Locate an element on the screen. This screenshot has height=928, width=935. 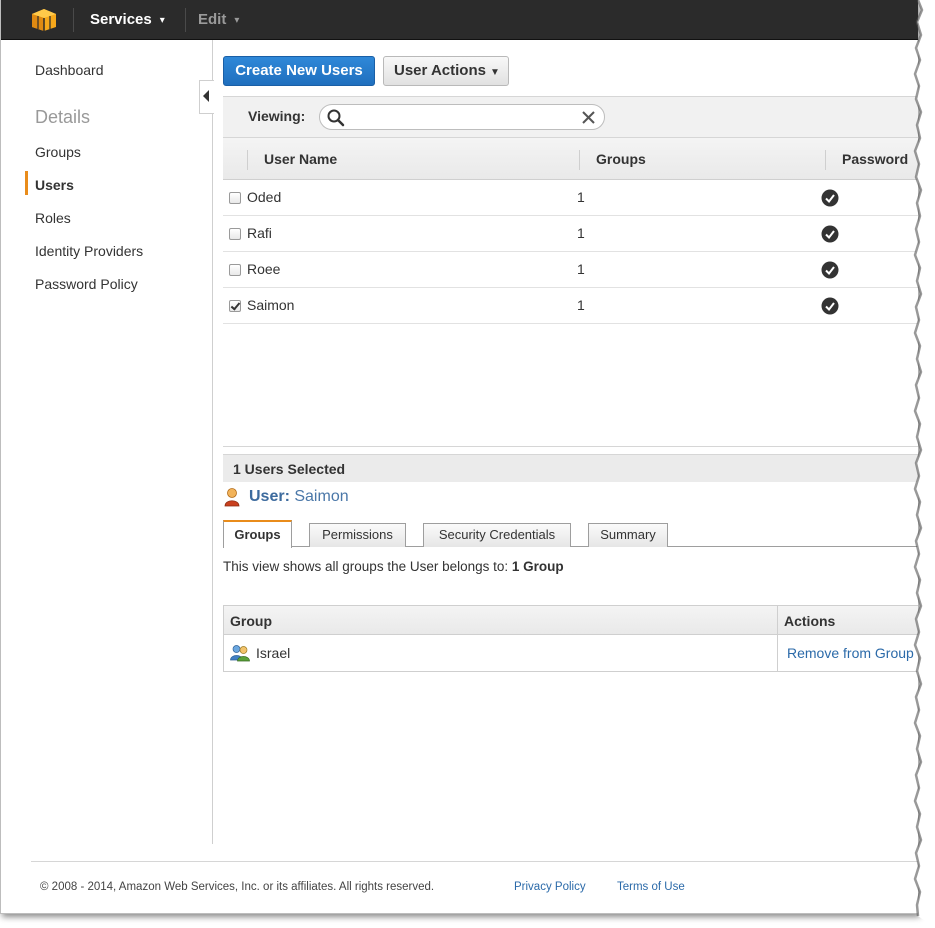
search-box is located at coordinates (462, 117).